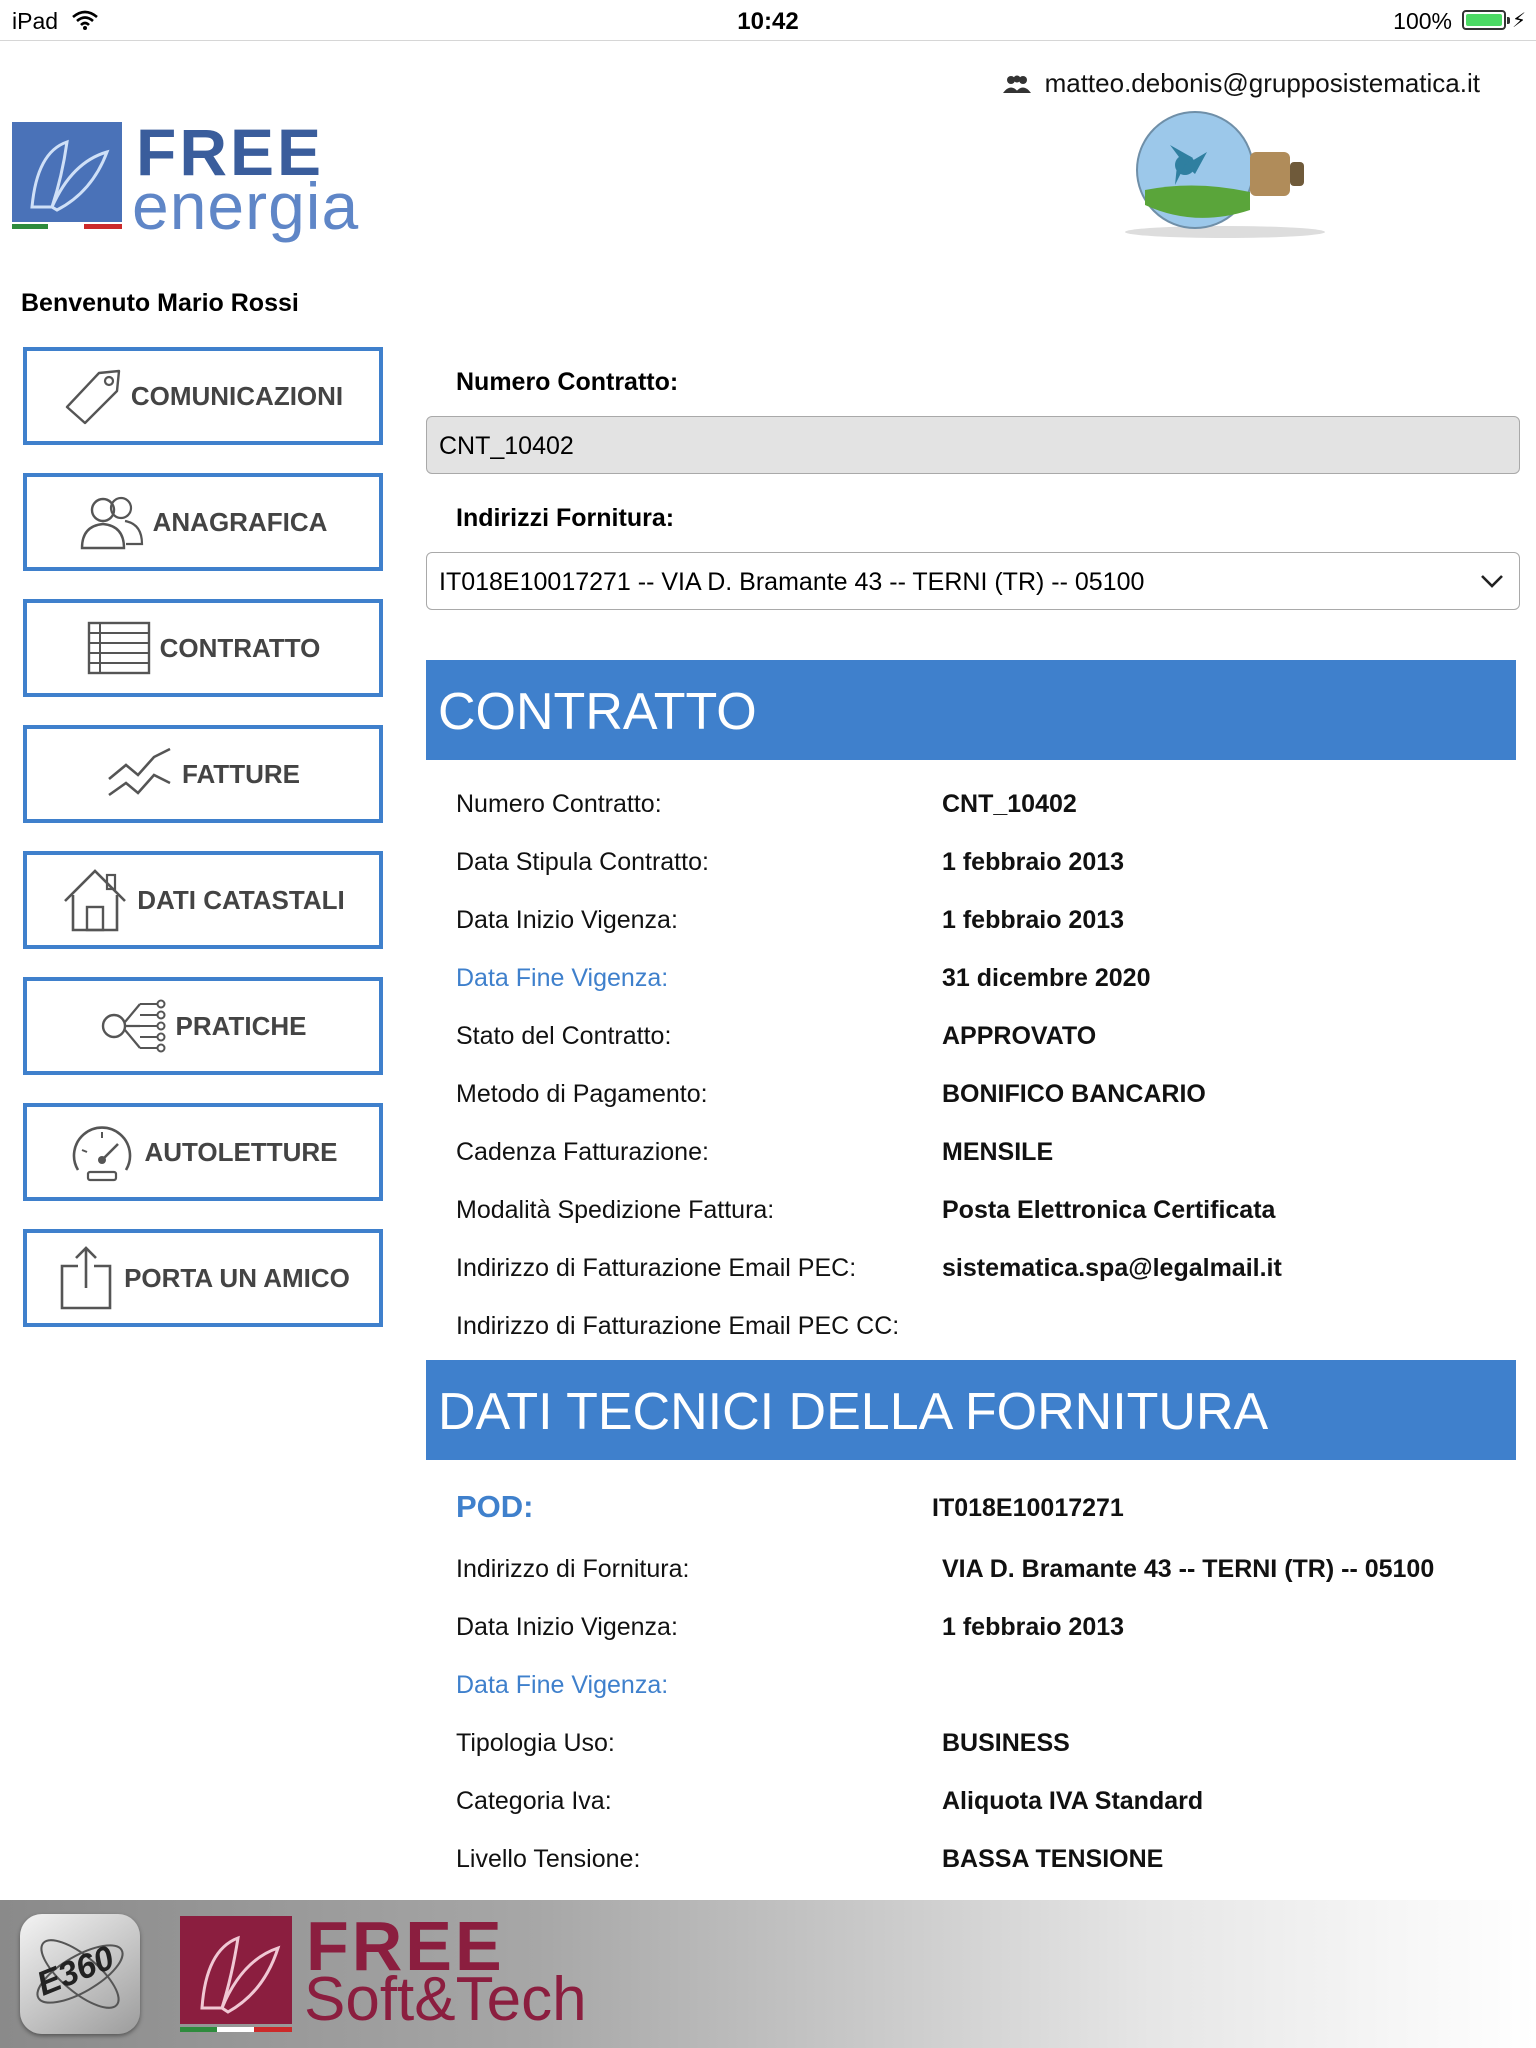  Describe the element at coordinates (495, 1506) in the screenshot. I see `pod-label: POD:` at that location.